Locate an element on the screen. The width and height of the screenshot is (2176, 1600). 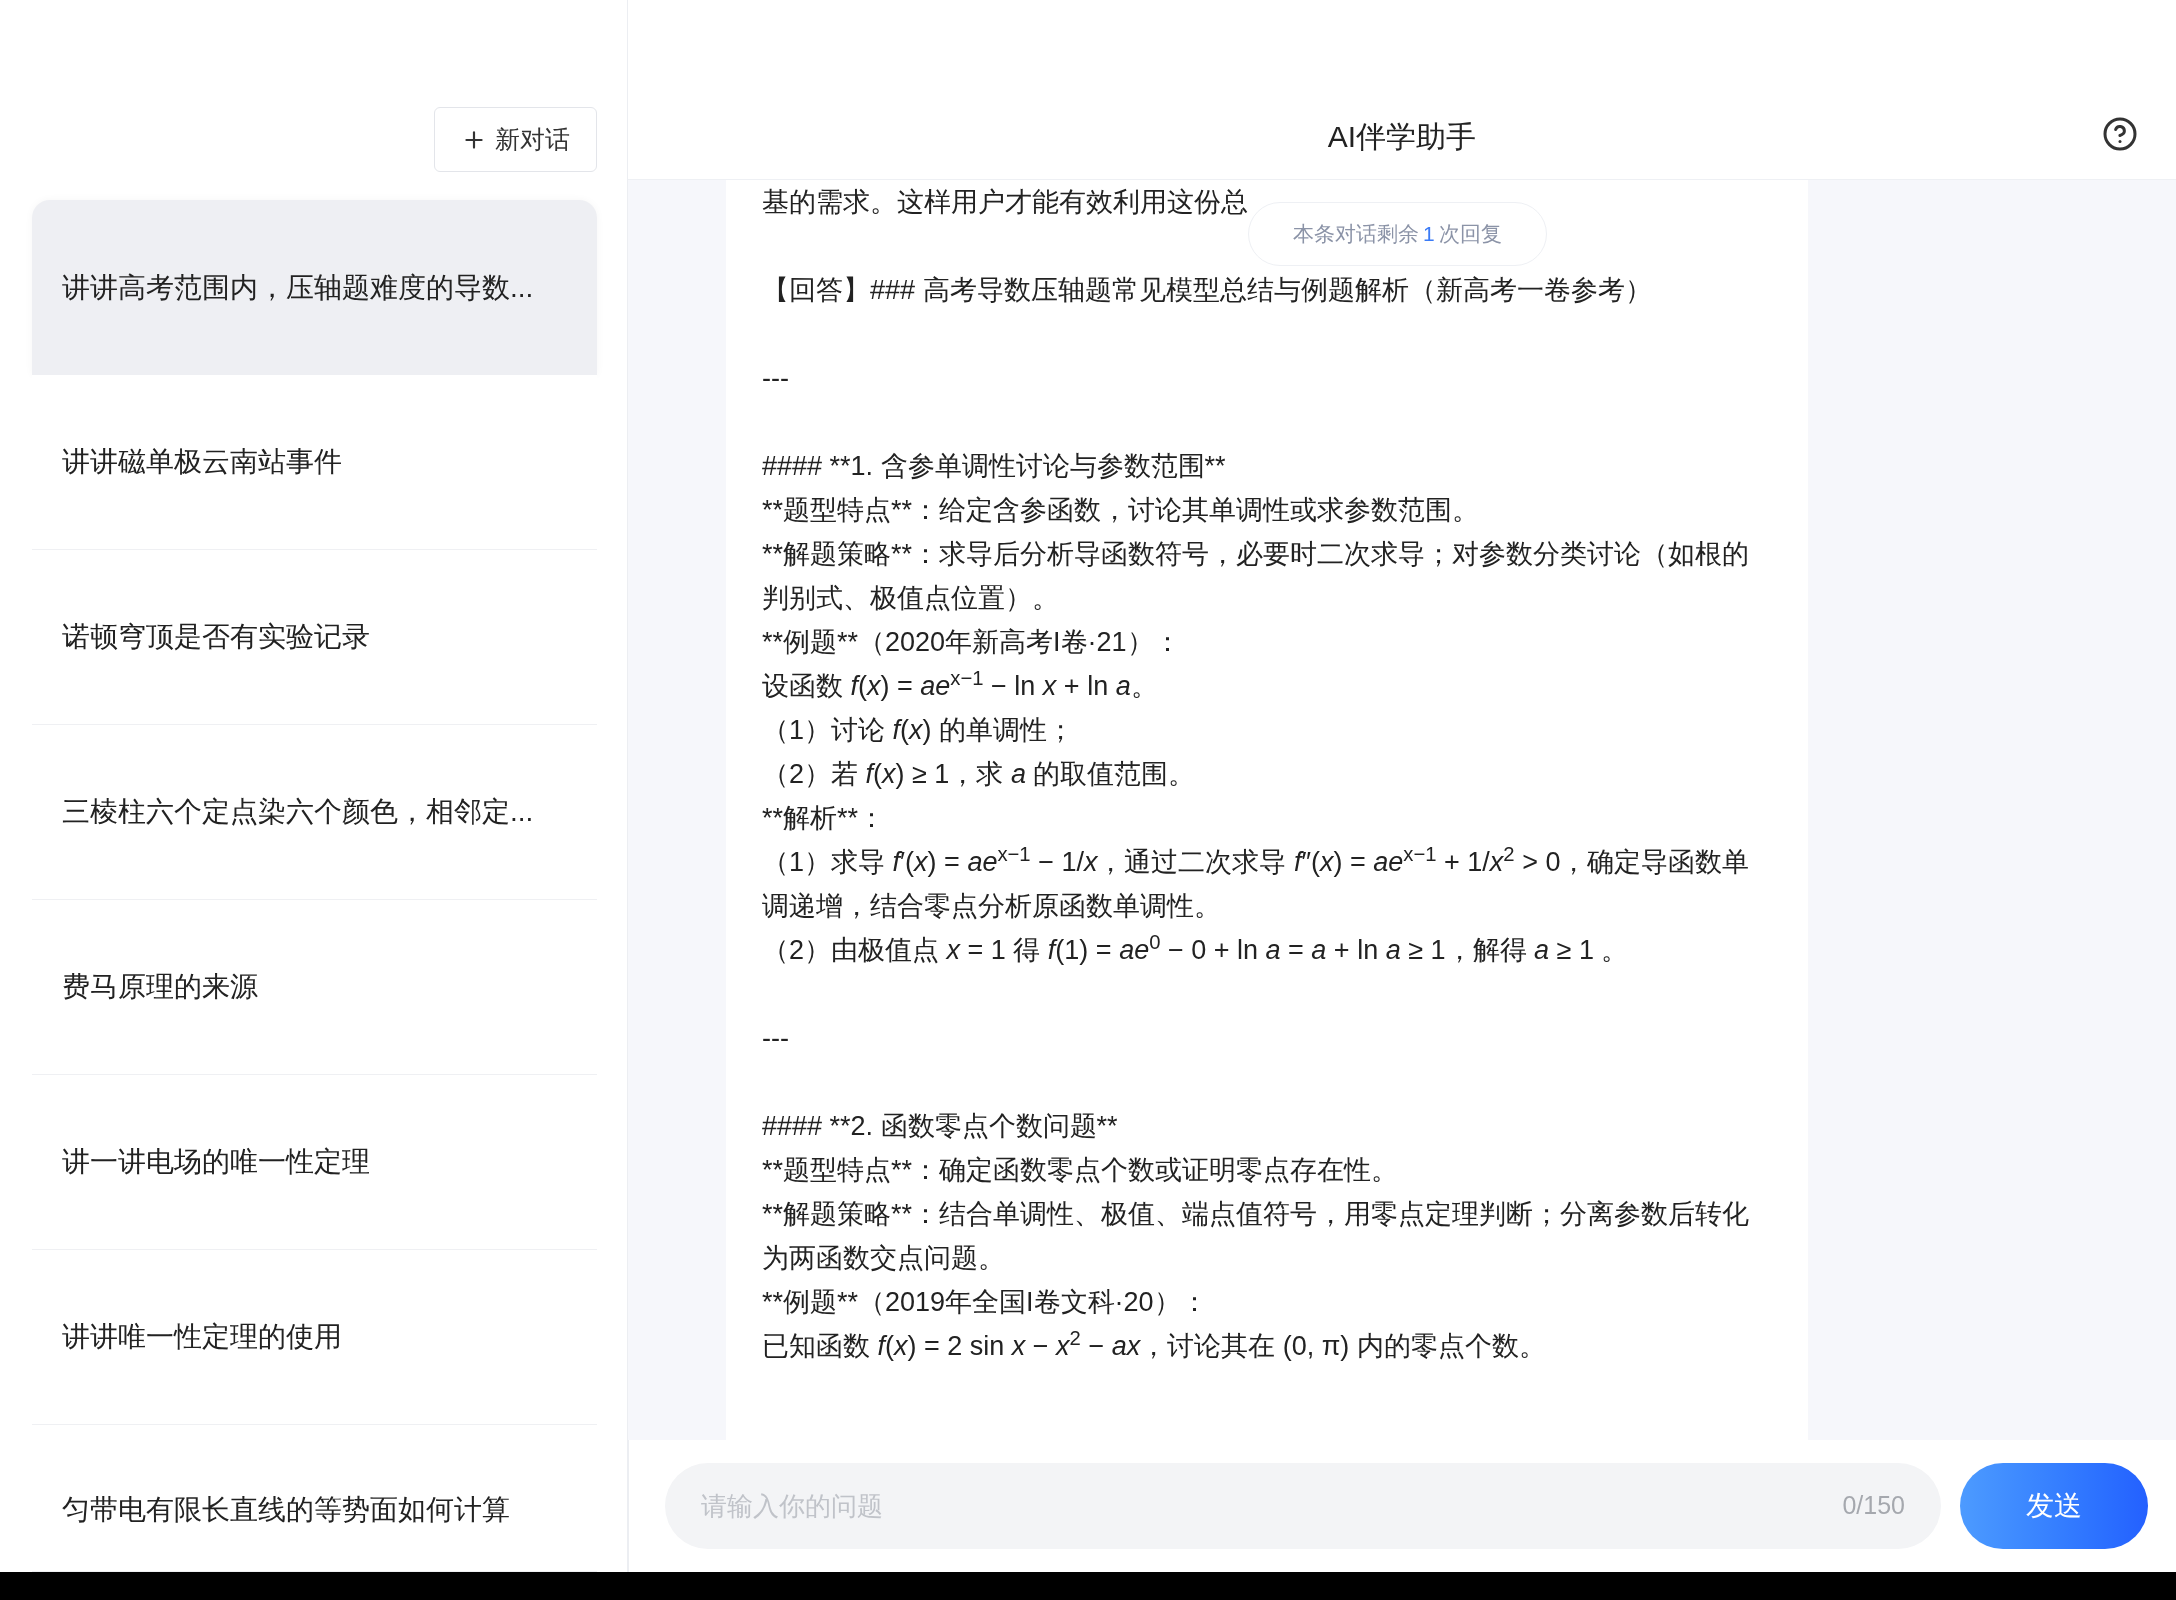
answer-text: （2）由极值点 x = 1 得 f(1) = ae$^{0}$ − 0 + ln a = a + ln a ≥ 1，解得 a ≥ 1 。 is located at coordinates (1196, 948).